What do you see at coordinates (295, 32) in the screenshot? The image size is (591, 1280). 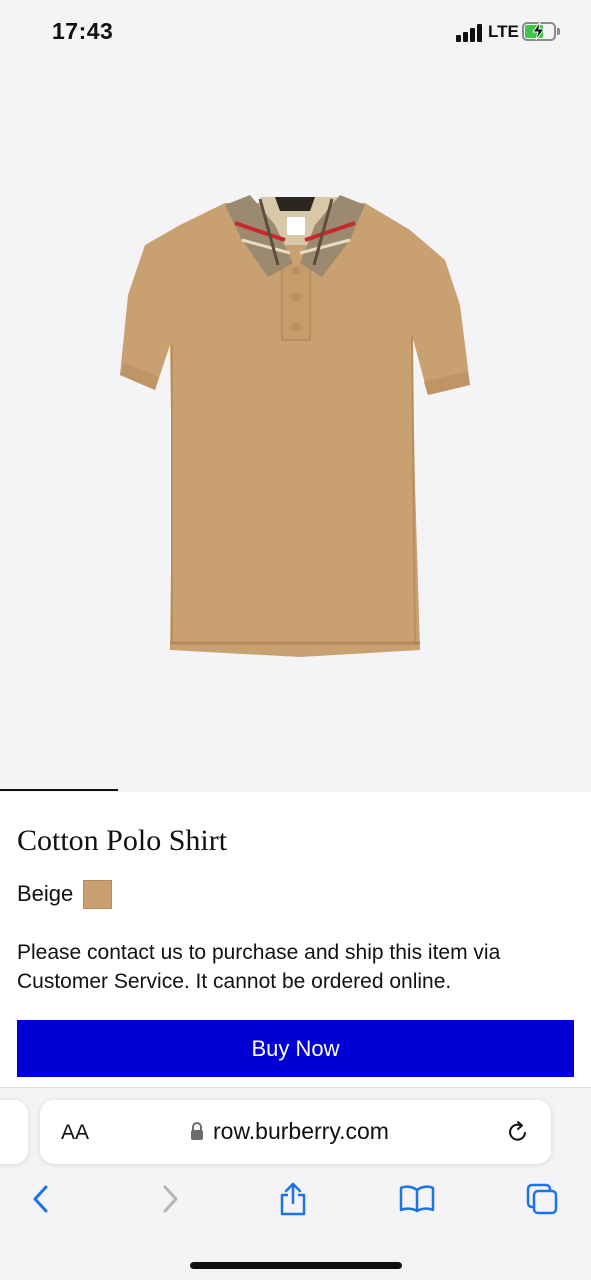 I see `status-bar: 17:43 LTE` at bounding box center [295, 32].